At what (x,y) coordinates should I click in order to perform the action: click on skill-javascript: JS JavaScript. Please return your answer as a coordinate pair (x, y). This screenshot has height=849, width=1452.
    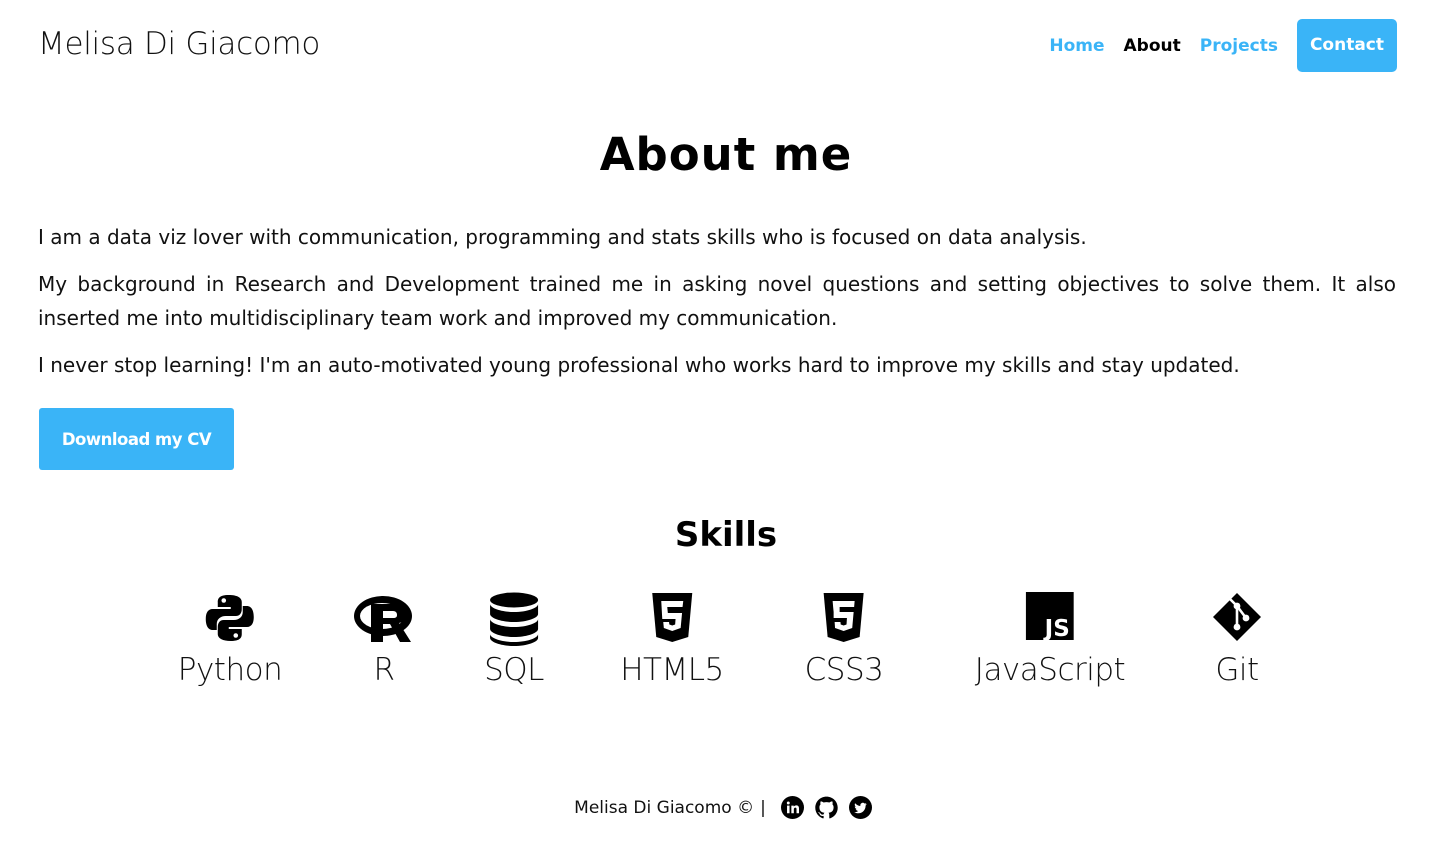
    Looking at the image, I should click on (1050, 640).